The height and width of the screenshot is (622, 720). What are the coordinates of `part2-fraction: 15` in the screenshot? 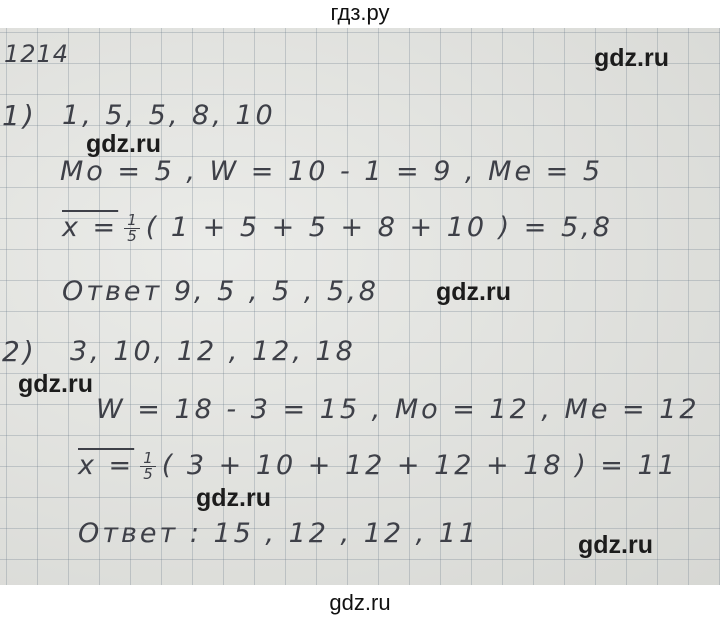 It's located at (148, 466).